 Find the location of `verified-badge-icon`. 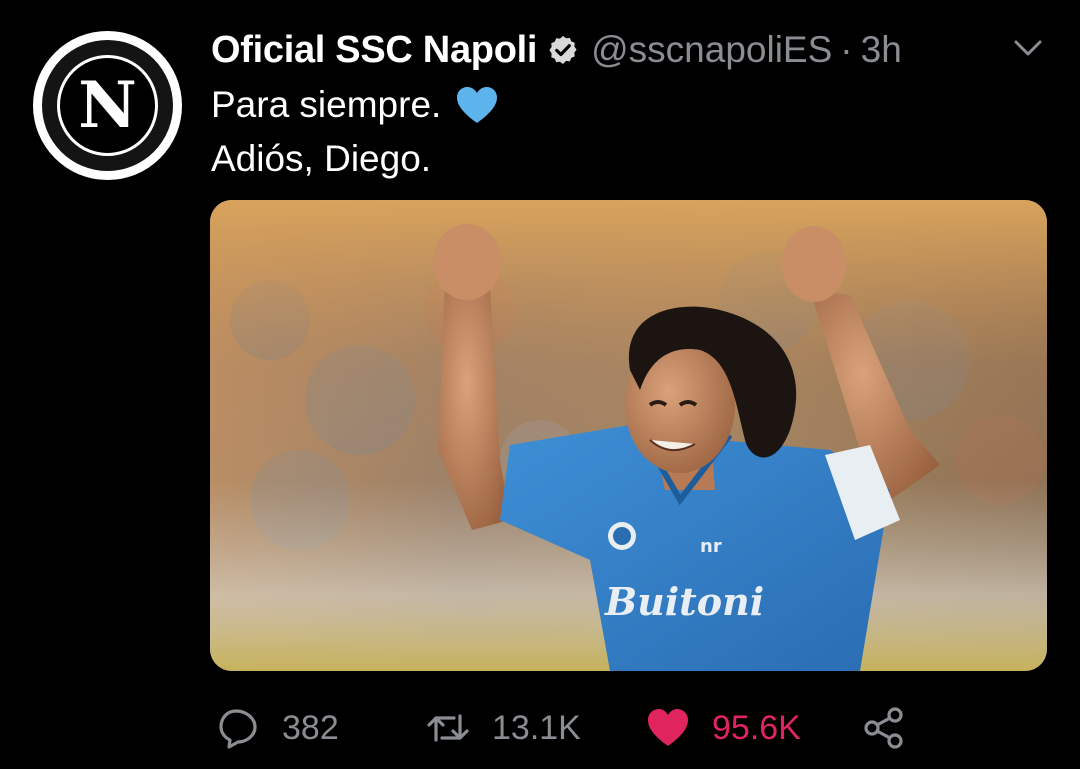

verified-badge-icon is located at coordinates (563, 50).